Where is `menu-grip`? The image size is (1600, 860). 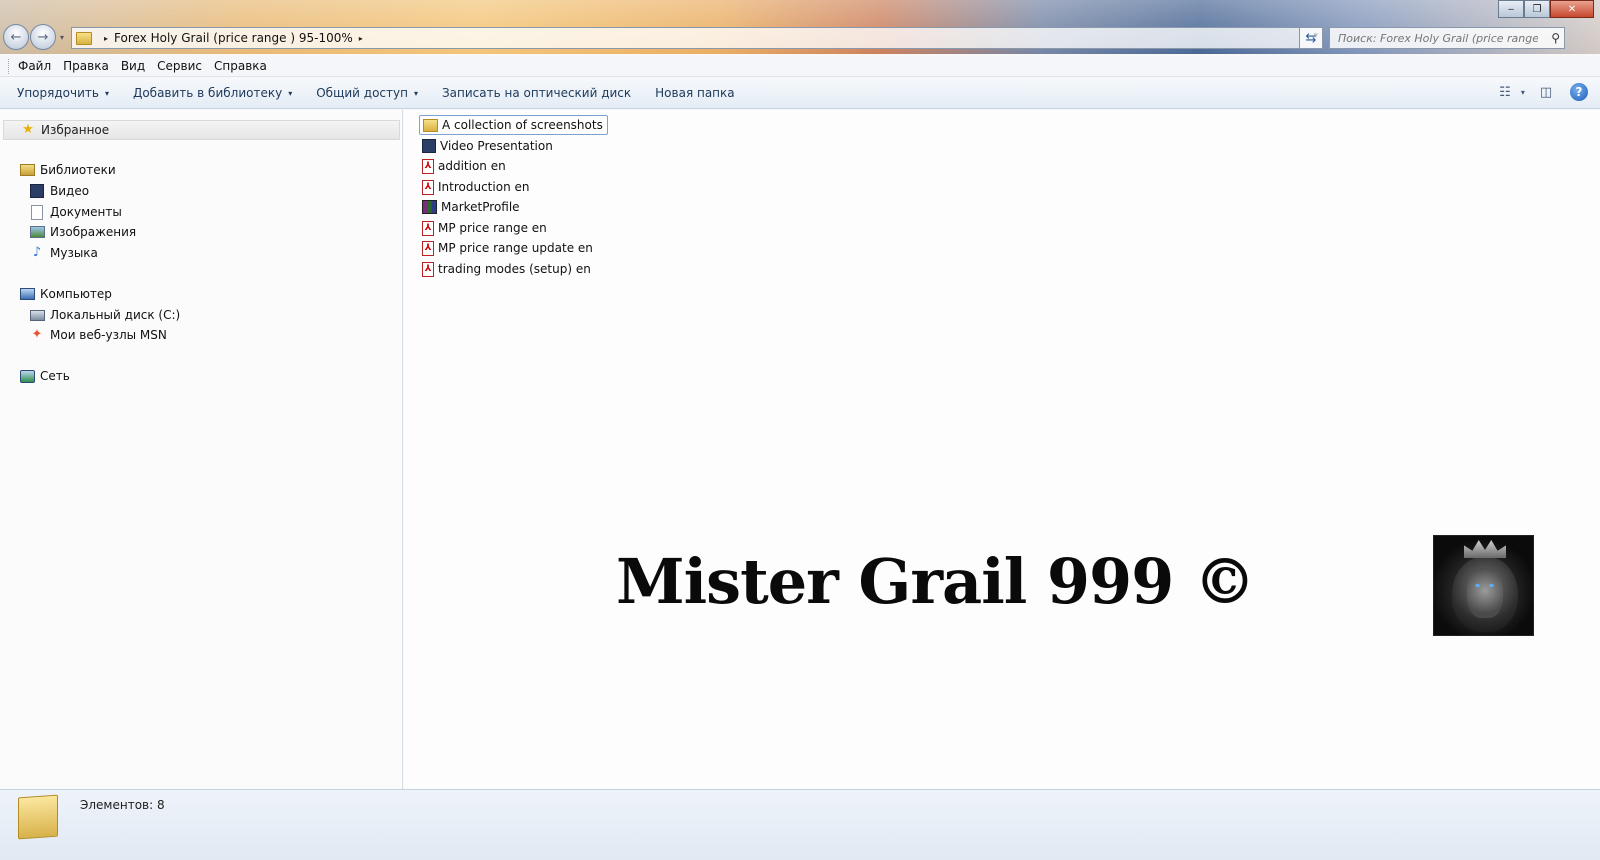 menu-grip is located at coordinates (9, 66).